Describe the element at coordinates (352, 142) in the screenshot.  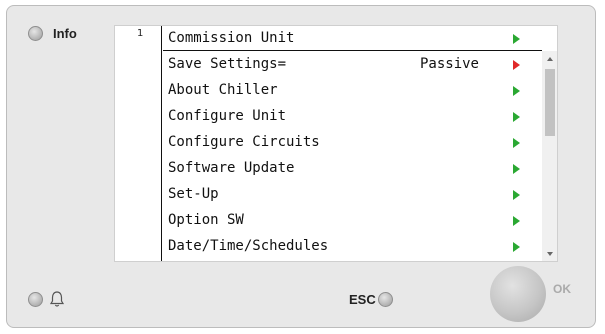
I see `menu-item-configure-circuits: Configure Circuits` at that location.